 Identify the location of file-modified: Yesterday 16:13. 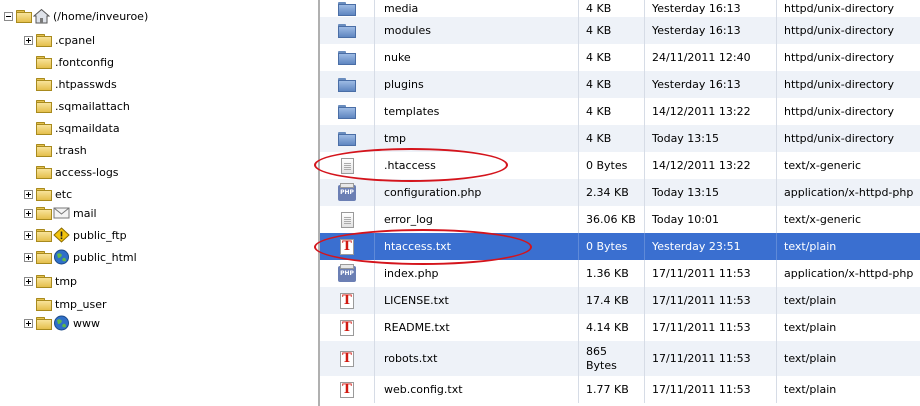
(710, 8).